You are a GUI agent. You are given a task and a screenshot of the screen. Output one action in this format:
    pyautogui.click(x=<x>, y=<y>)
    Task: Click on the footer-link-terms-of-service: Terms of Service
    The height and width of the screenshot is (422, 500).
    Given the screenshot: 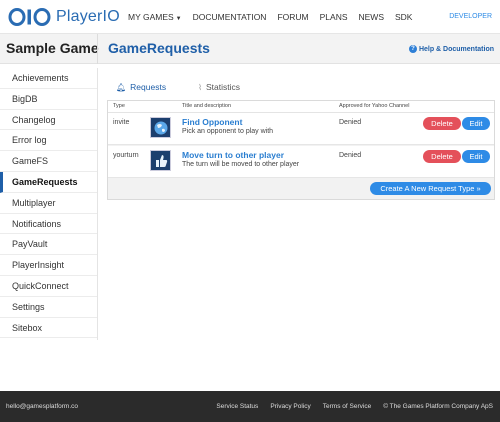 What is the action you would take?
    pyautogui.click(x=347, y=406)
    